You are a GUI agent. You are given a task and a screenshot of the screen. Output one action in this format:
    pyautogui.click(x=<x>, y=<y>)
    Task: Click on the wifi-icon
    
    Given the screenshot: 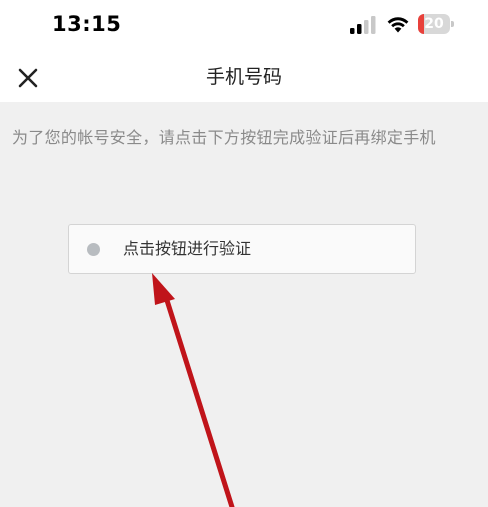 What is the action you would take?
    pyautogui.click(x=398, y=25)
    